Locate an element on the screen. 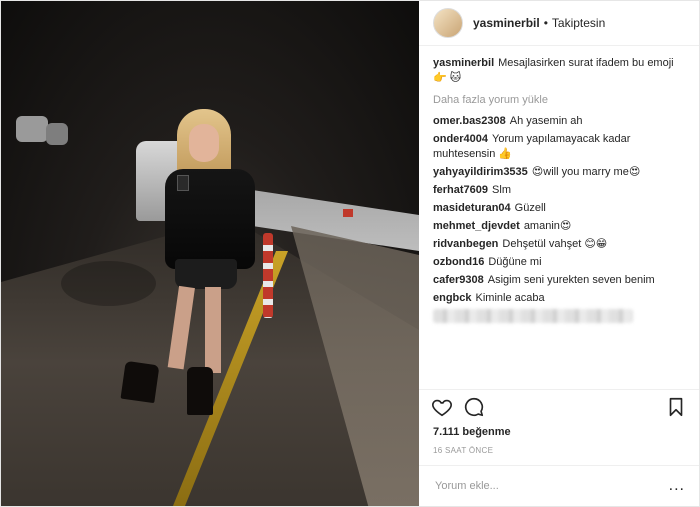 The image size is (700, 507). comment-username: ozbond16 is located at coordinates (458, 262).